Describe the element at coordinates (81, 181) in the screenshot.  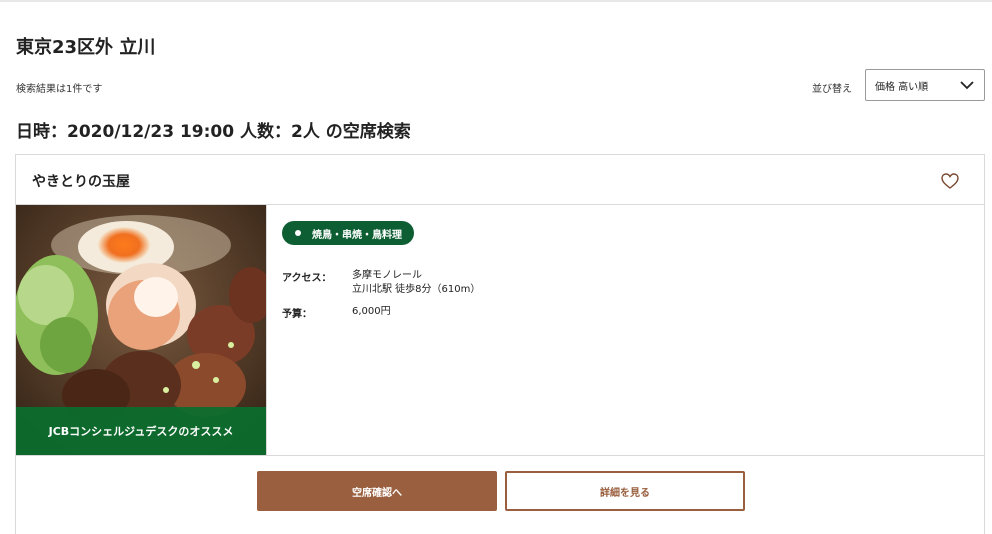
I see `restaurant-name: やきとりの玉屋` at that location.